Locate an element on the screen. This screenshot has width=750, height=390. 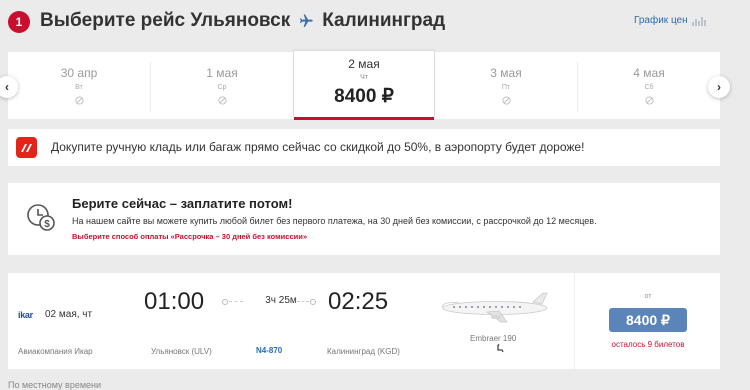
weekday-label: Ср is located at coordinates (222, 87).